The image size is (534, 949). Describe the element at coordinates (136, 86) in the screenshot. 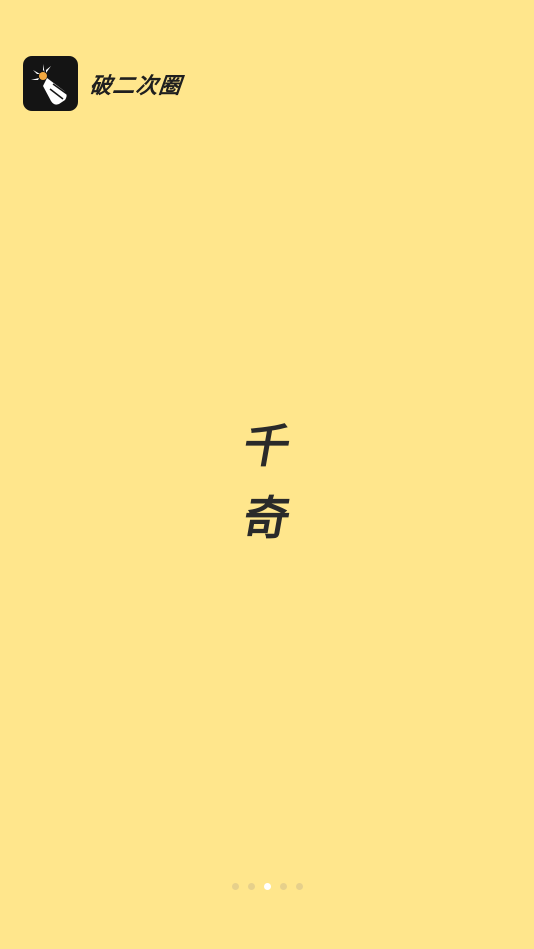

I see `app-name: 破二次圈` at that location.